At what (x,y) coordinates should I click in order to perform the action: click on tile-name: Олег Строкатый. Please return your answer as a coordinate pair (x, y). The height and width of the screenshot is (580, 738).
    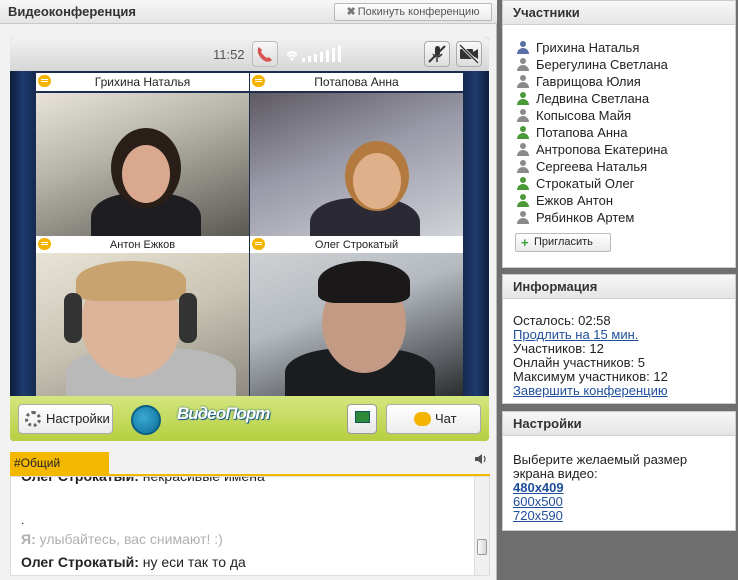
    Looking at the image, I should click on (356, 245).